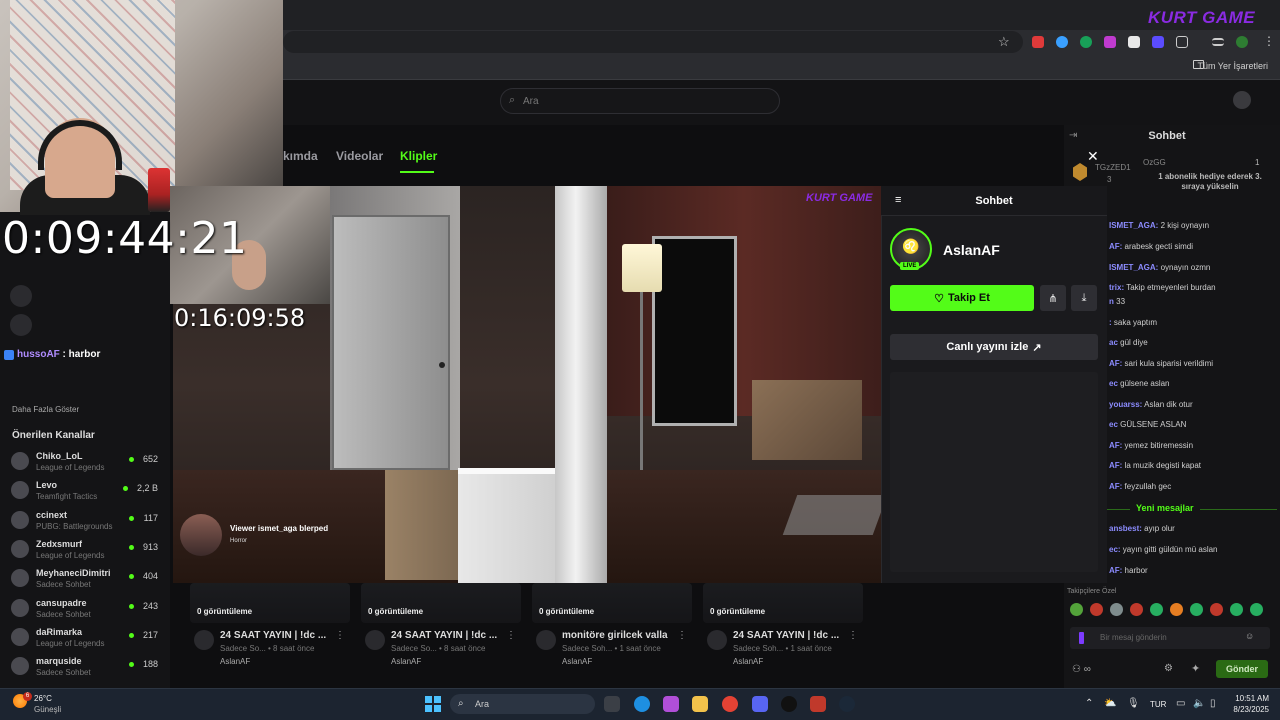  What do you see at coordinates (88, 491) in the screenshot?
I see `sidebar-channel: Levo Teamfight Tactics 2,2 B` at bounding box center [88, 491].